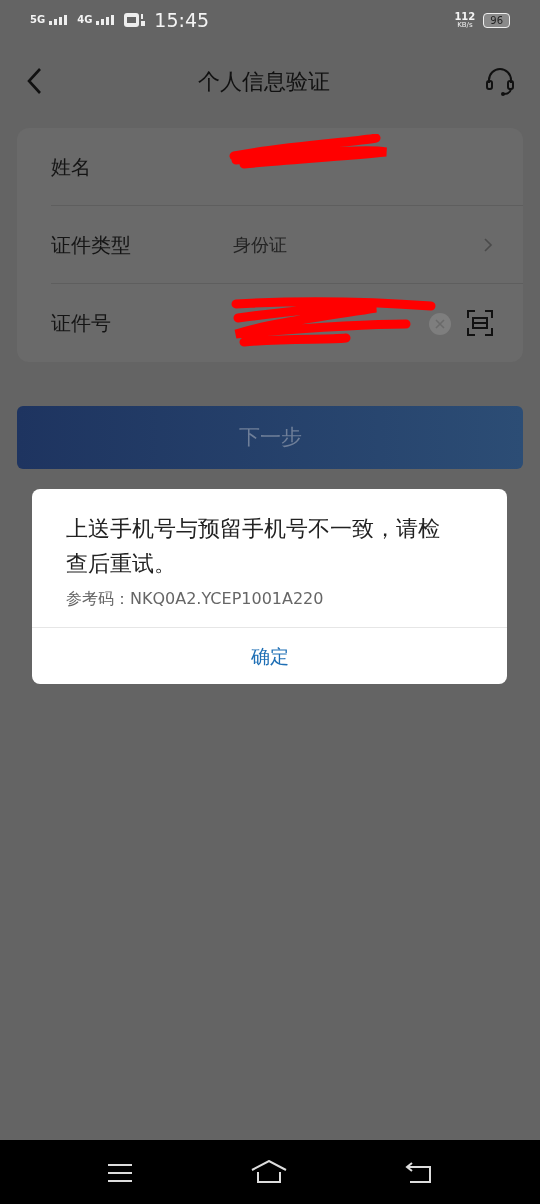  I want to click on field-label: 姓名, so click(71, 167).